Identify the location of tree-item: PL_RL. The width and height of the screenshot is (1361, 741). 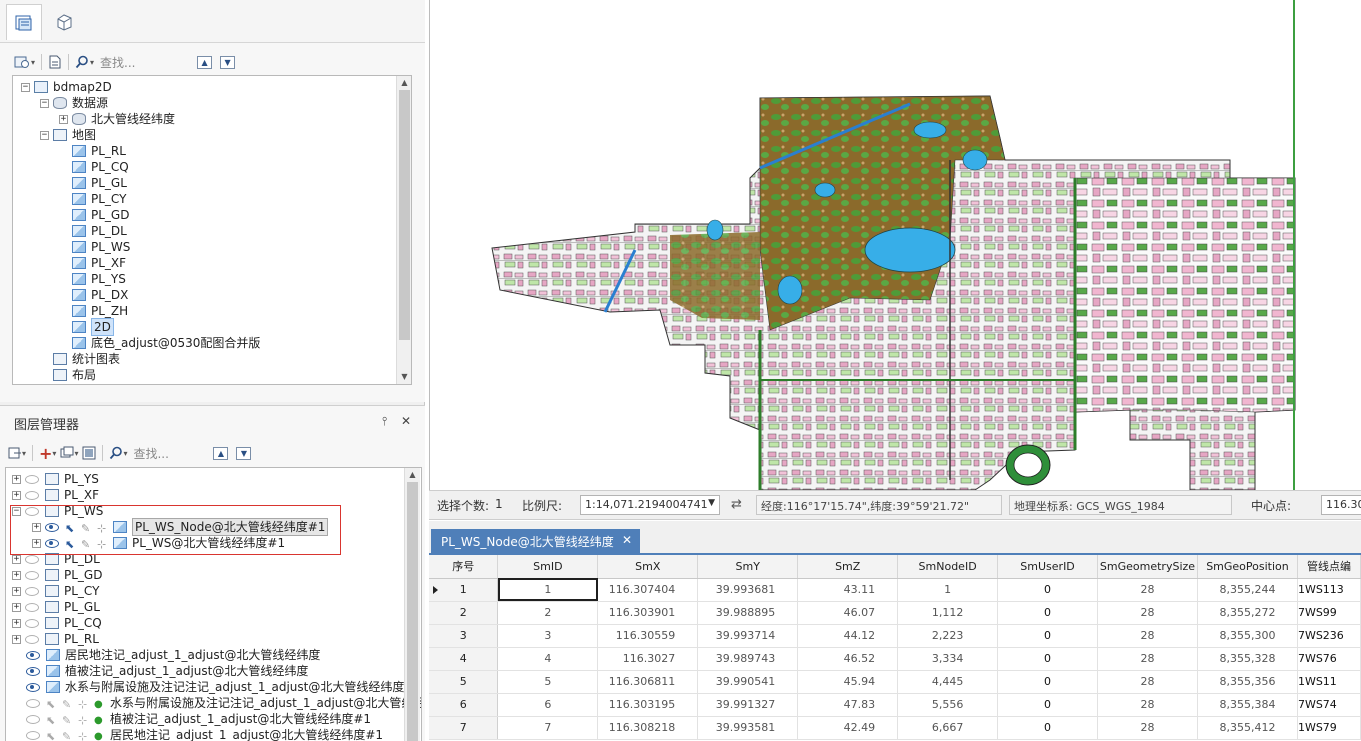
(92, 151).